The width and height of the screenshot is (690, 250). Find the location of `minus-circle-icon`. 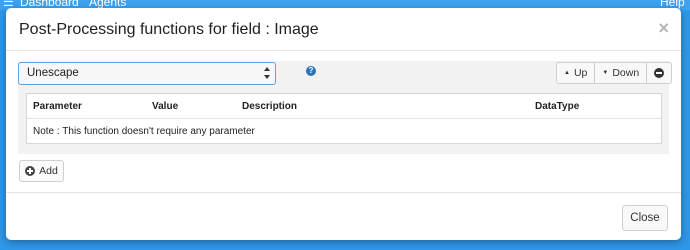

minus-circle-icon is located at coordinates (659, 73).